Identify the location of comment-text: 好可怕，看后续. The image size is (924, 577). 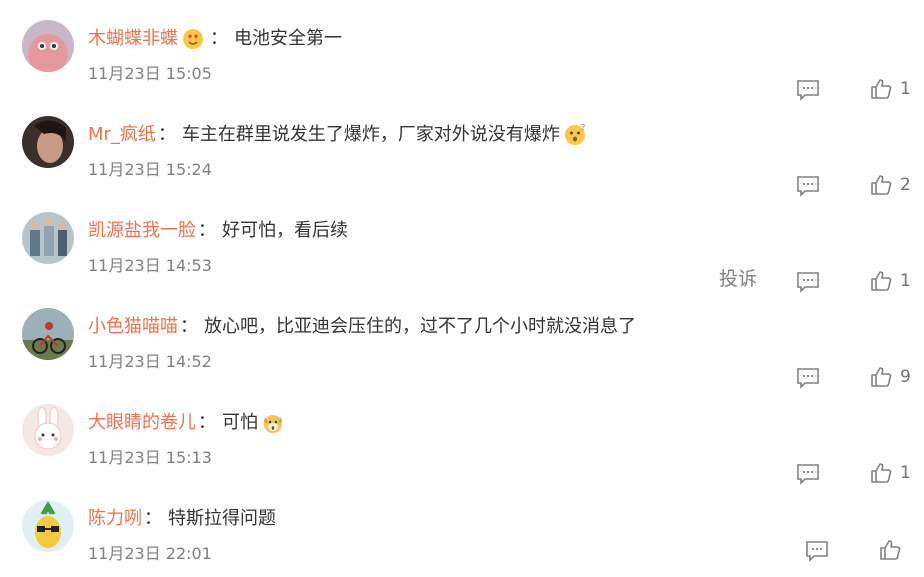
(285, 230).